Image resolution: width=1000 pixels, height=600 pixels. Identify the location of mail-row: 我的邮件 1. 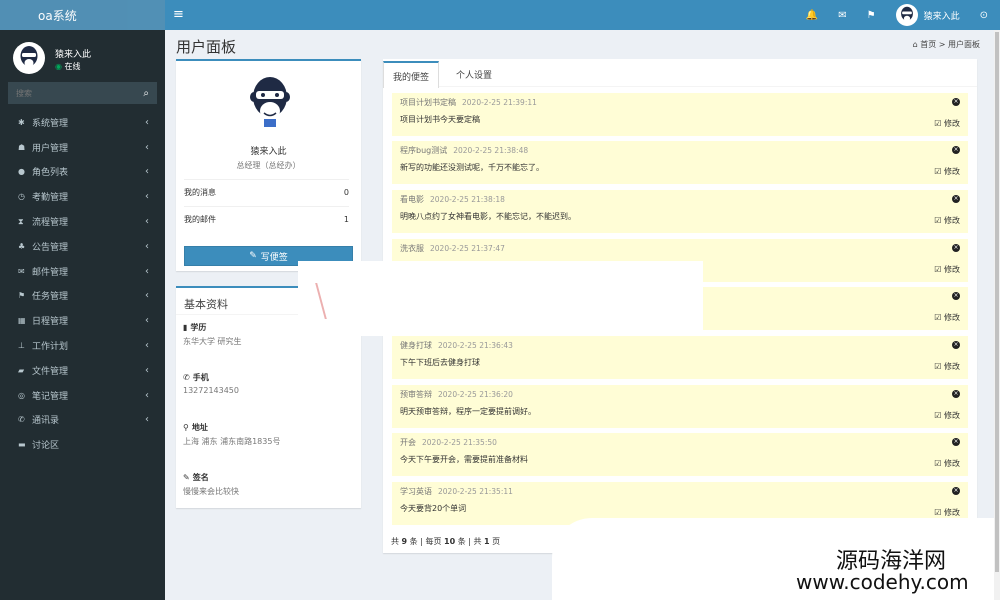
(266, 219).